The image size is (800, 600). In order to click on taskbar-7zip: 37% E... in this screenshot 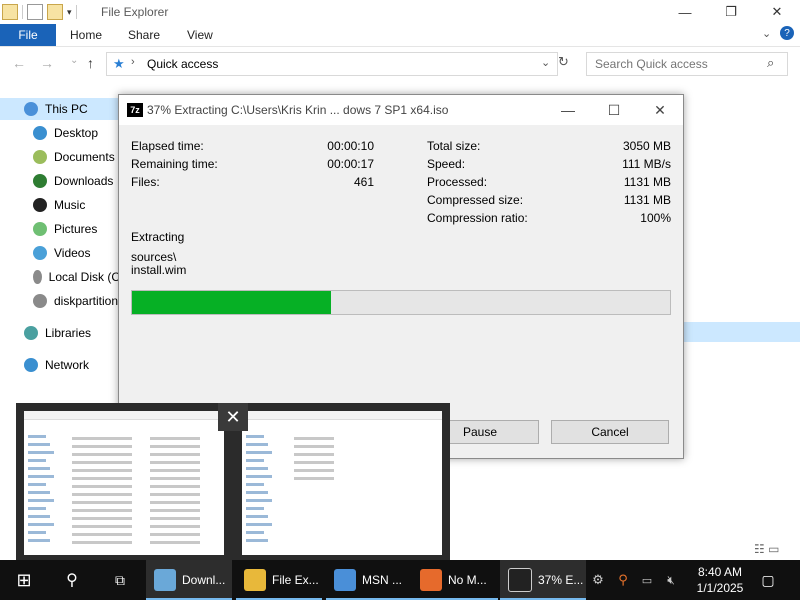, I will do `click(543, 580)`.